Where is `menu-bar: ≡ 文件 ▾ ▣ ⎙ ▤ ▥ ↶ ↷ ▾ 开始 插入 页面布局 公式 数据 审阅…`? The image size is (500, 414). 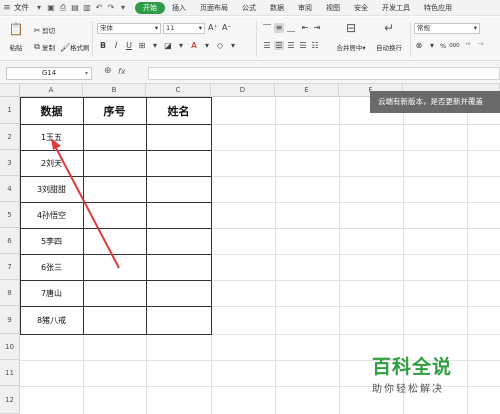 menu-bar: ≡ 文件 ▾ ▣ ⎙ ▤ ▥ ↶ ↷ ▾ 开始 插入 页面布局 公式 数据 审阅… is located at coordinates (250, 8).